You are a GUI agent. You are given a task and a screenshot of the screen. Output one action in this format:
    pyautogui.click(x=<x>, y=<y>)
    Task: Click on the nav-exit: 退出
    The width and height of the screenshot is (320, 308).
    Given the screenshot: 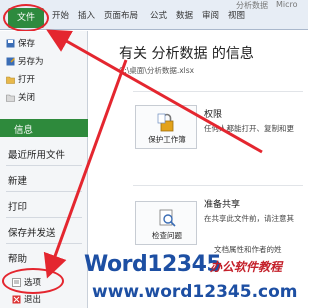 What is the action you would take?
    pyautogui.click(x=26, y=299)
    